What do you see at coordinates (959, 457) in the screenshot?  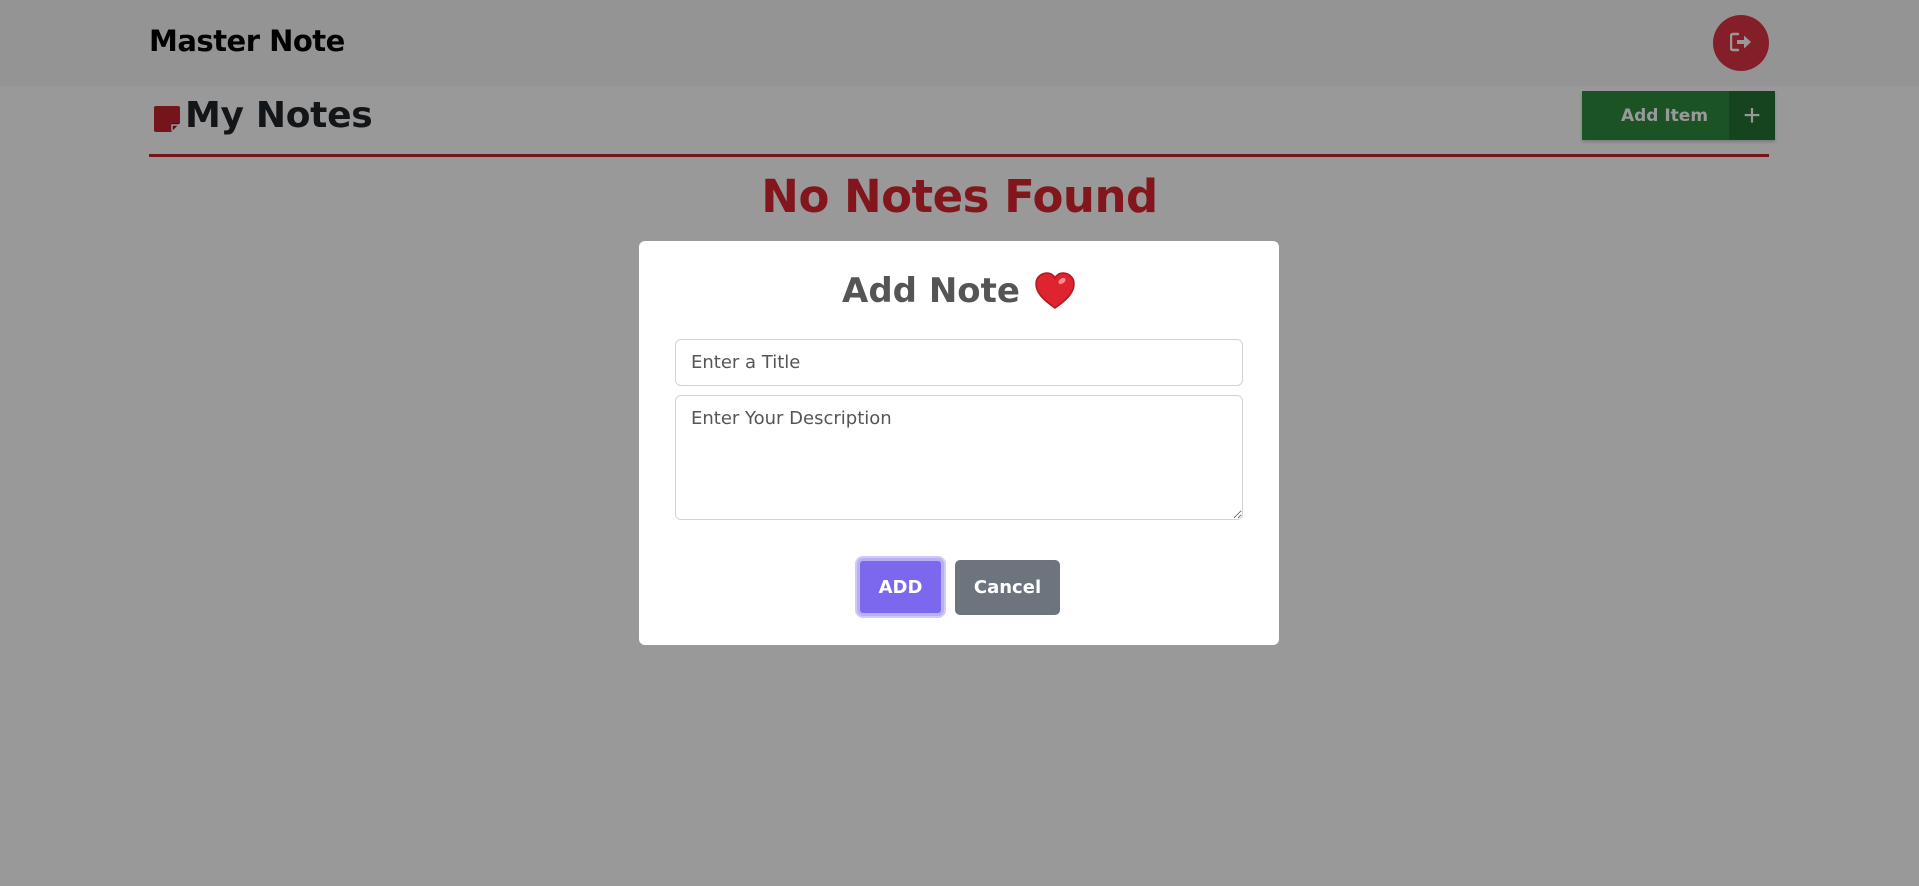 I see `description-textarea` at bounding box center [959, 457].